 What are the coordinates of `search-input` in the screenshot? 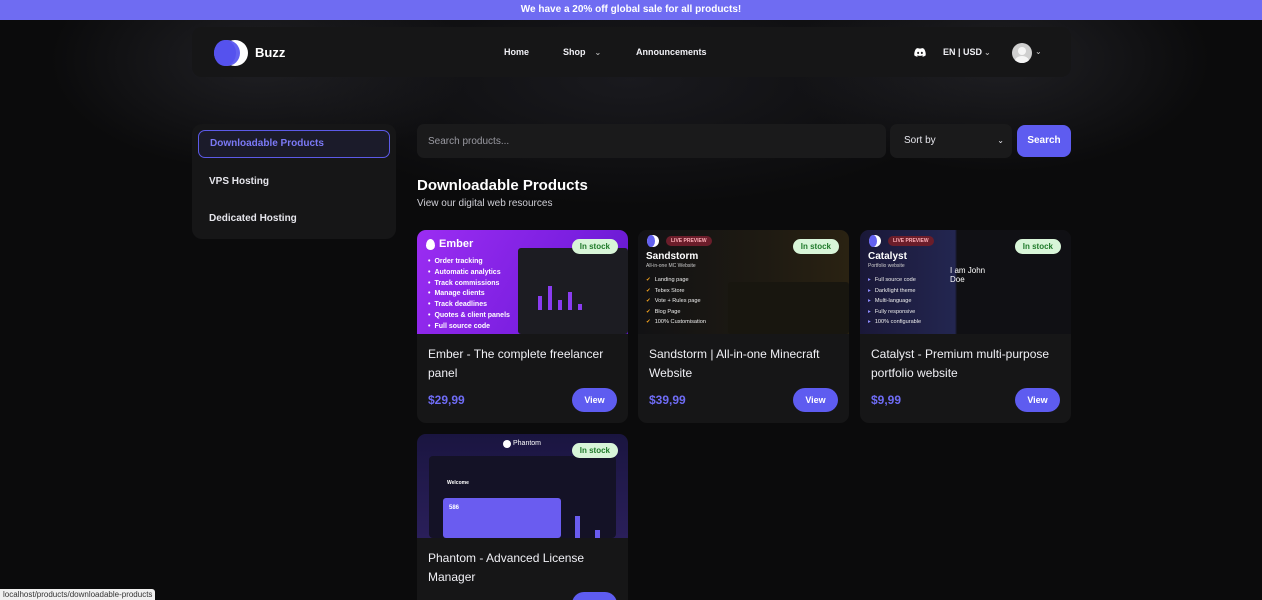 It's located at (651, 141).